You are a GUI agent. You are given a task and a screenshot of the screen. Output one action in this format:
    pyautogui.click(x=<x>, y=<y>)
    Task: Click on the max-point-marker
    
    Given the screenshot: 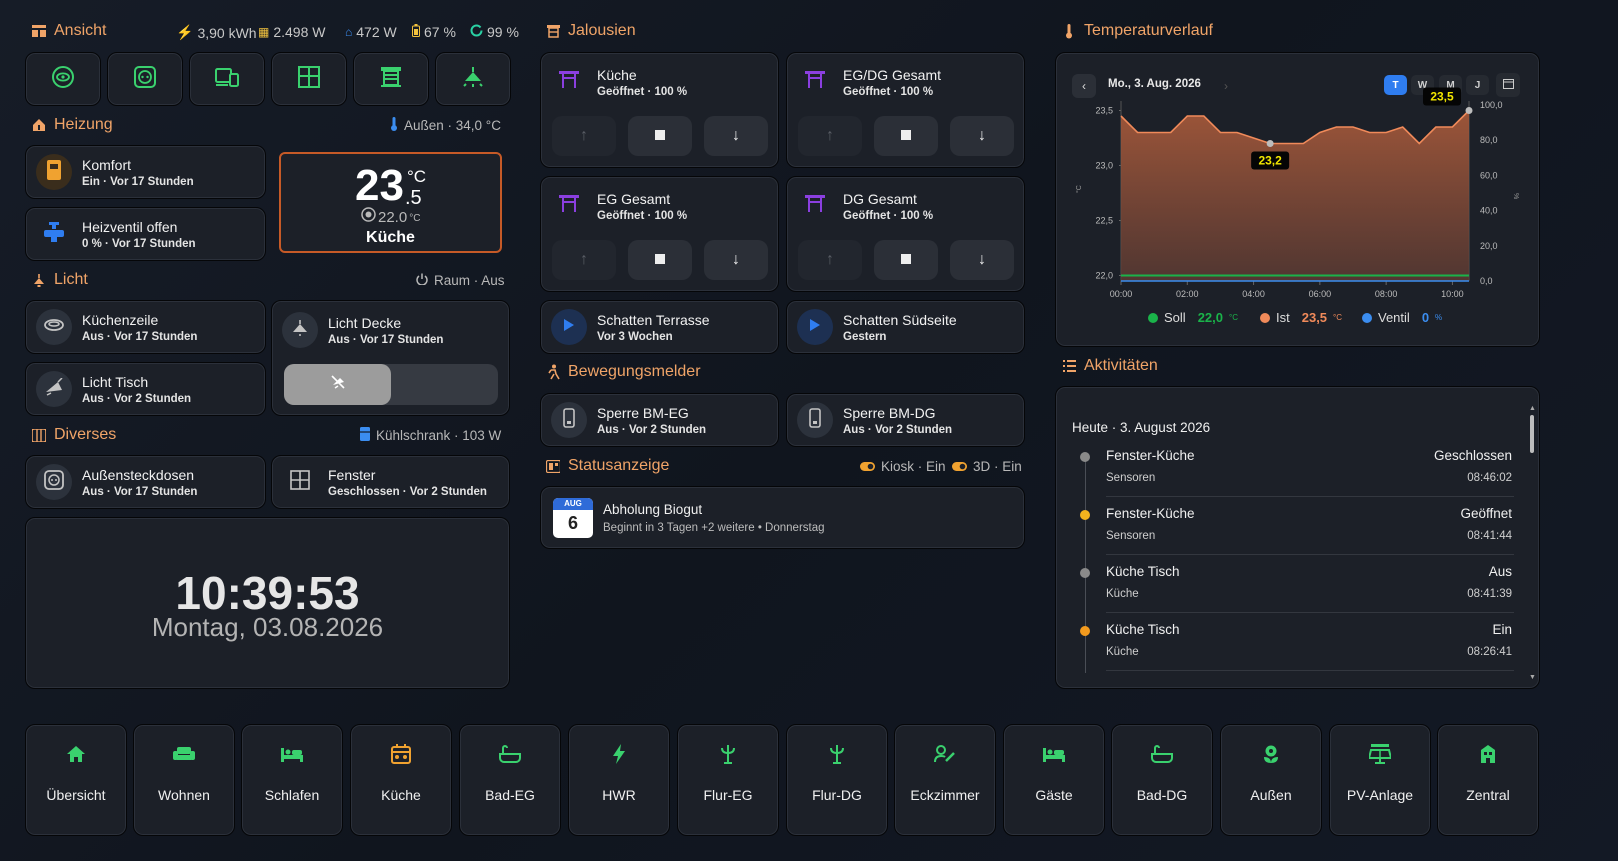 What is the action you would take?
    pyautogui.click(x=1469, y=110)
    